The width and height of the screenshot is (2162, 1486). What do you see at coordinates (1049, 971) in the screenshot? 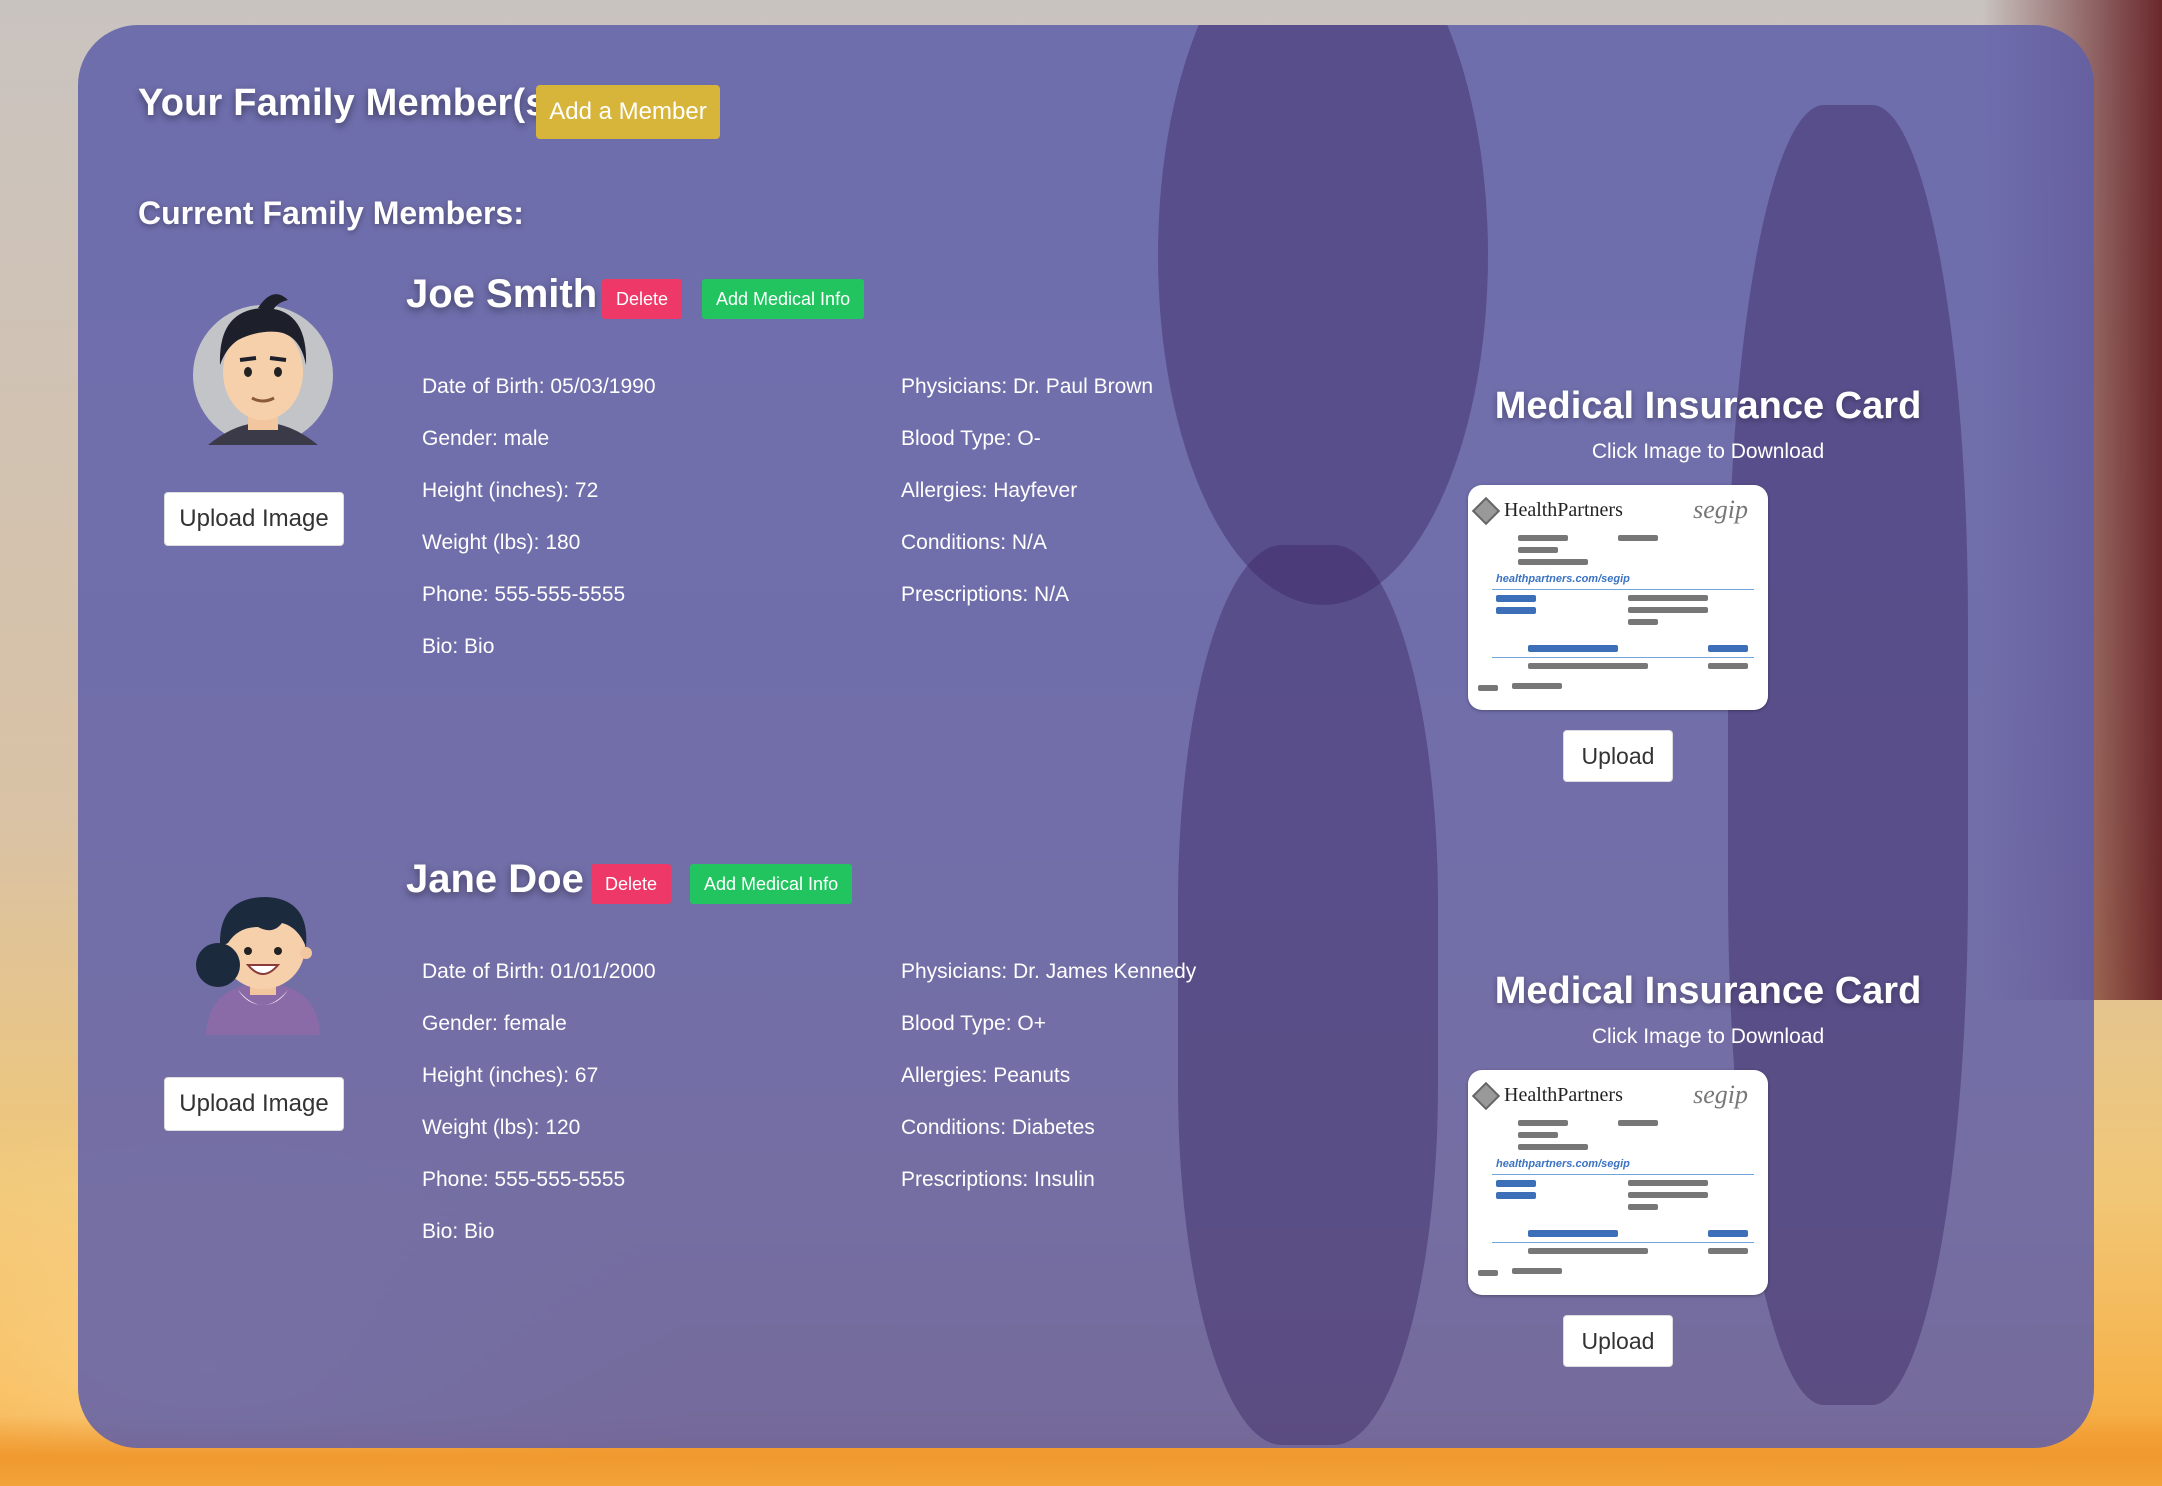
I see `info-physicians: Physicians: Dr. James Kennedy` at bounding box center [1049, 971].